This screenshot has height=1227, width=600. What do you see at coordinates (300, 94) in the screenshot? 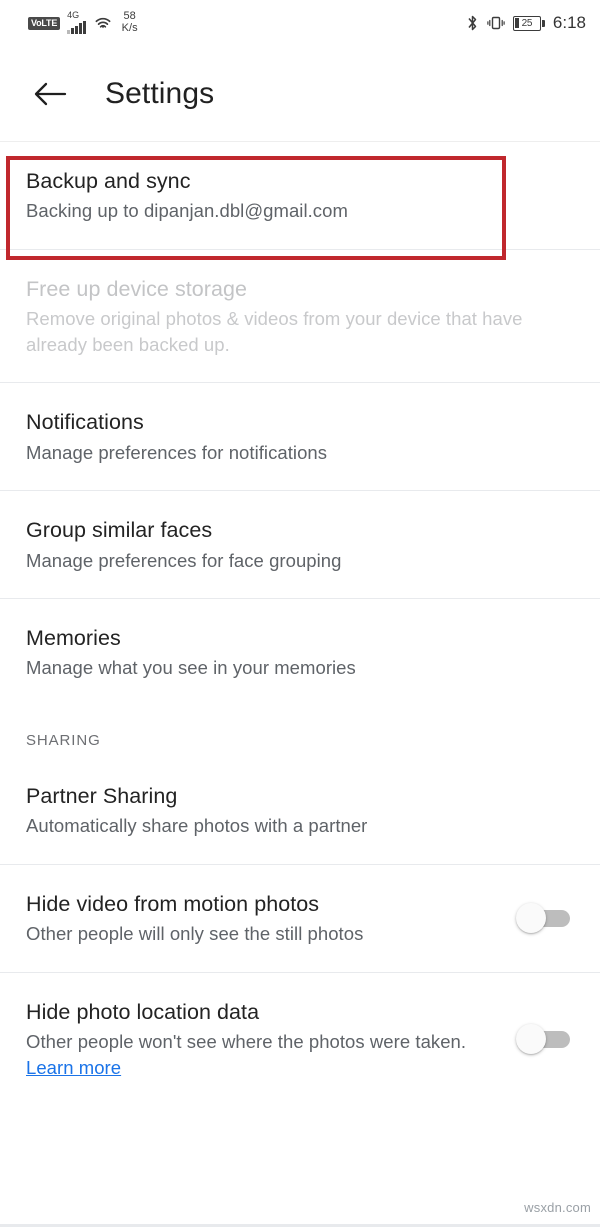
I see `app-bar: Settings` at bounding box center [300, 94].